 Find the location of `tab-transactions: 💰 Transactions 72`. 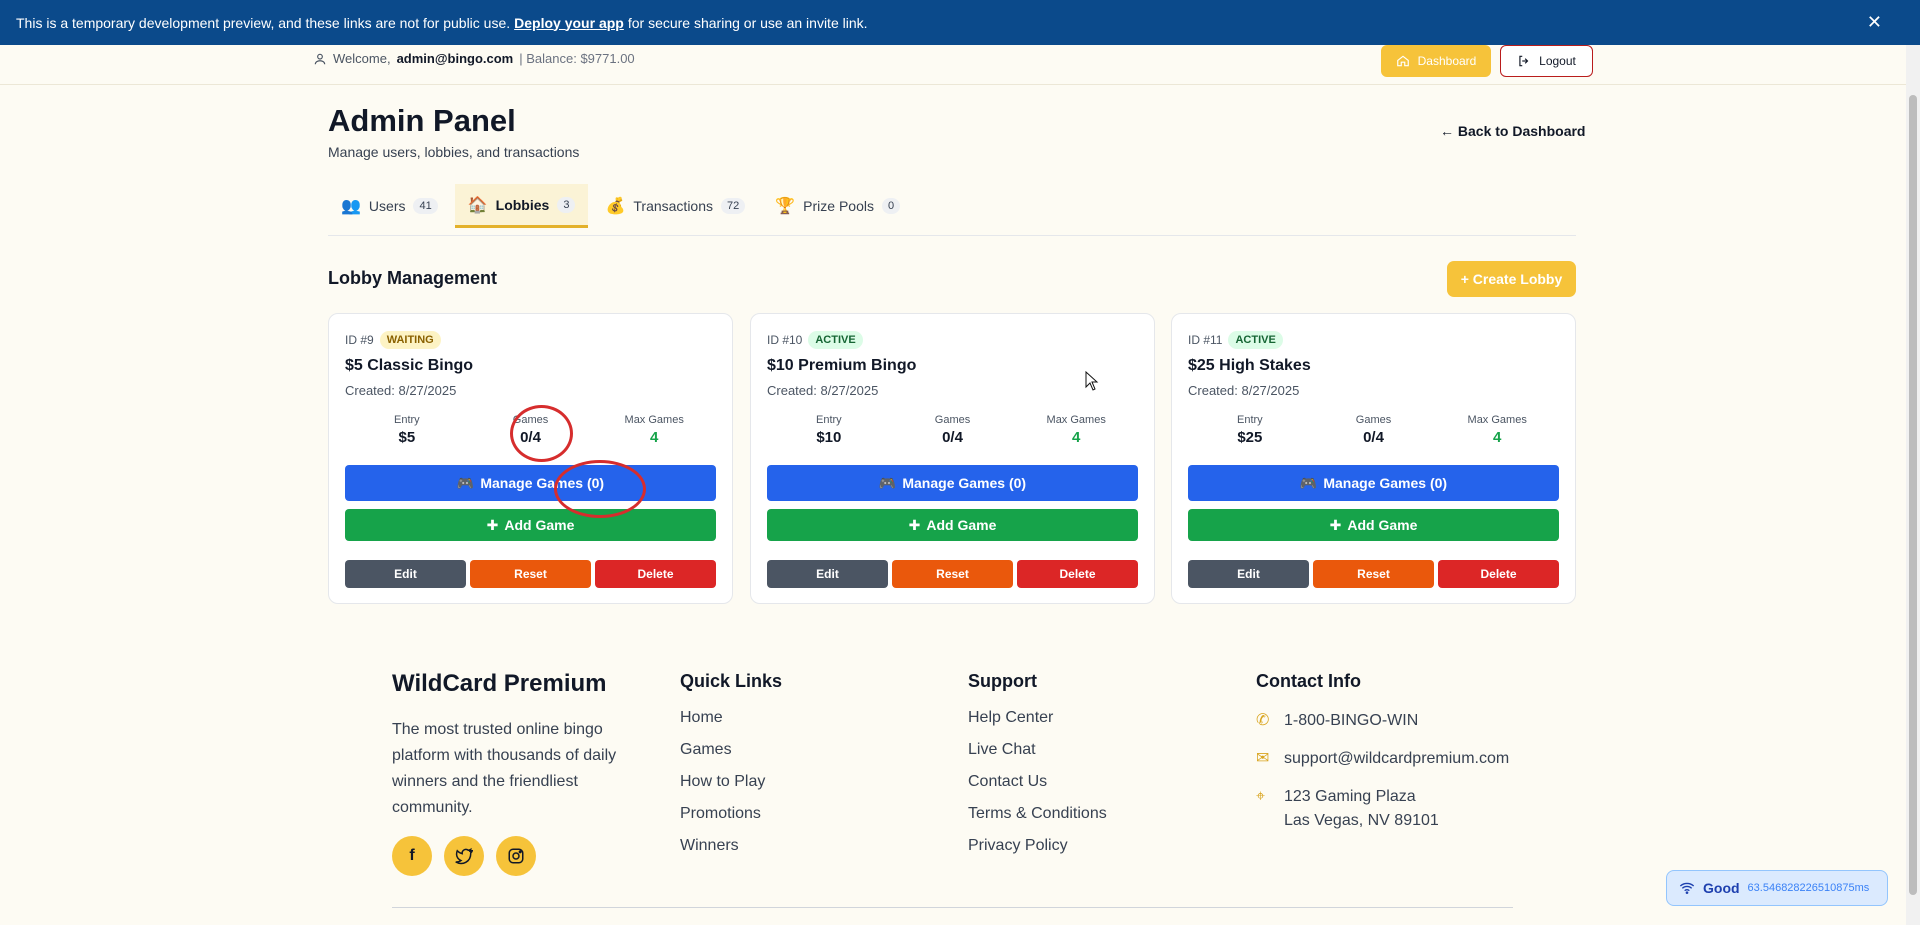

tab-transactions: 💰 Transactions 72 is located at coordinates (675, 206).